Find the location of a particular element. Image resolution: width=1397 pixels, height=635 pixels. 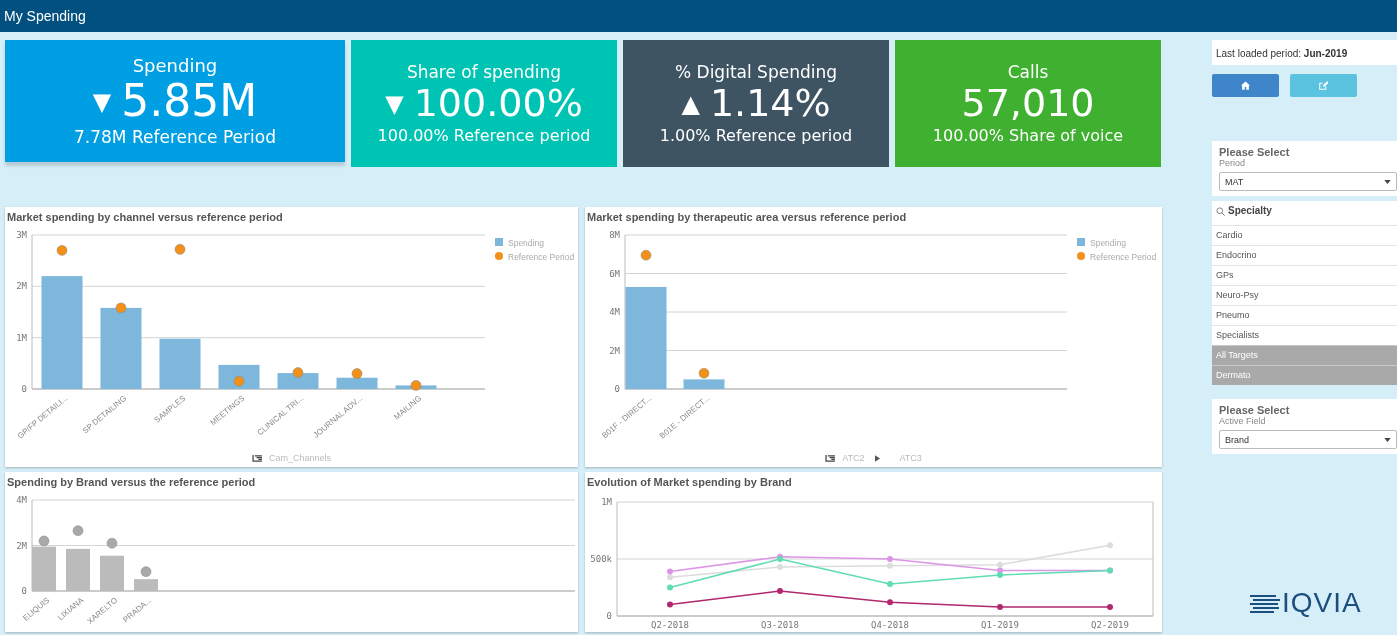

category-label: Q3-2018 is located at coordinates (780, 625).